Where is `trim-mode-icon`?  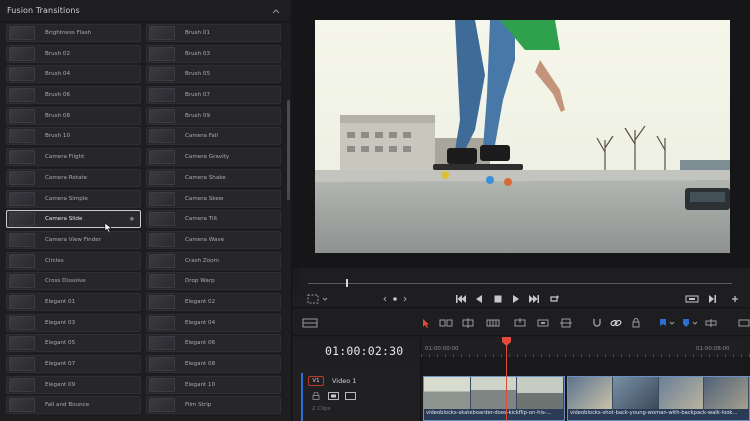
trim-mode-icon is located at coordinates (446, 323).